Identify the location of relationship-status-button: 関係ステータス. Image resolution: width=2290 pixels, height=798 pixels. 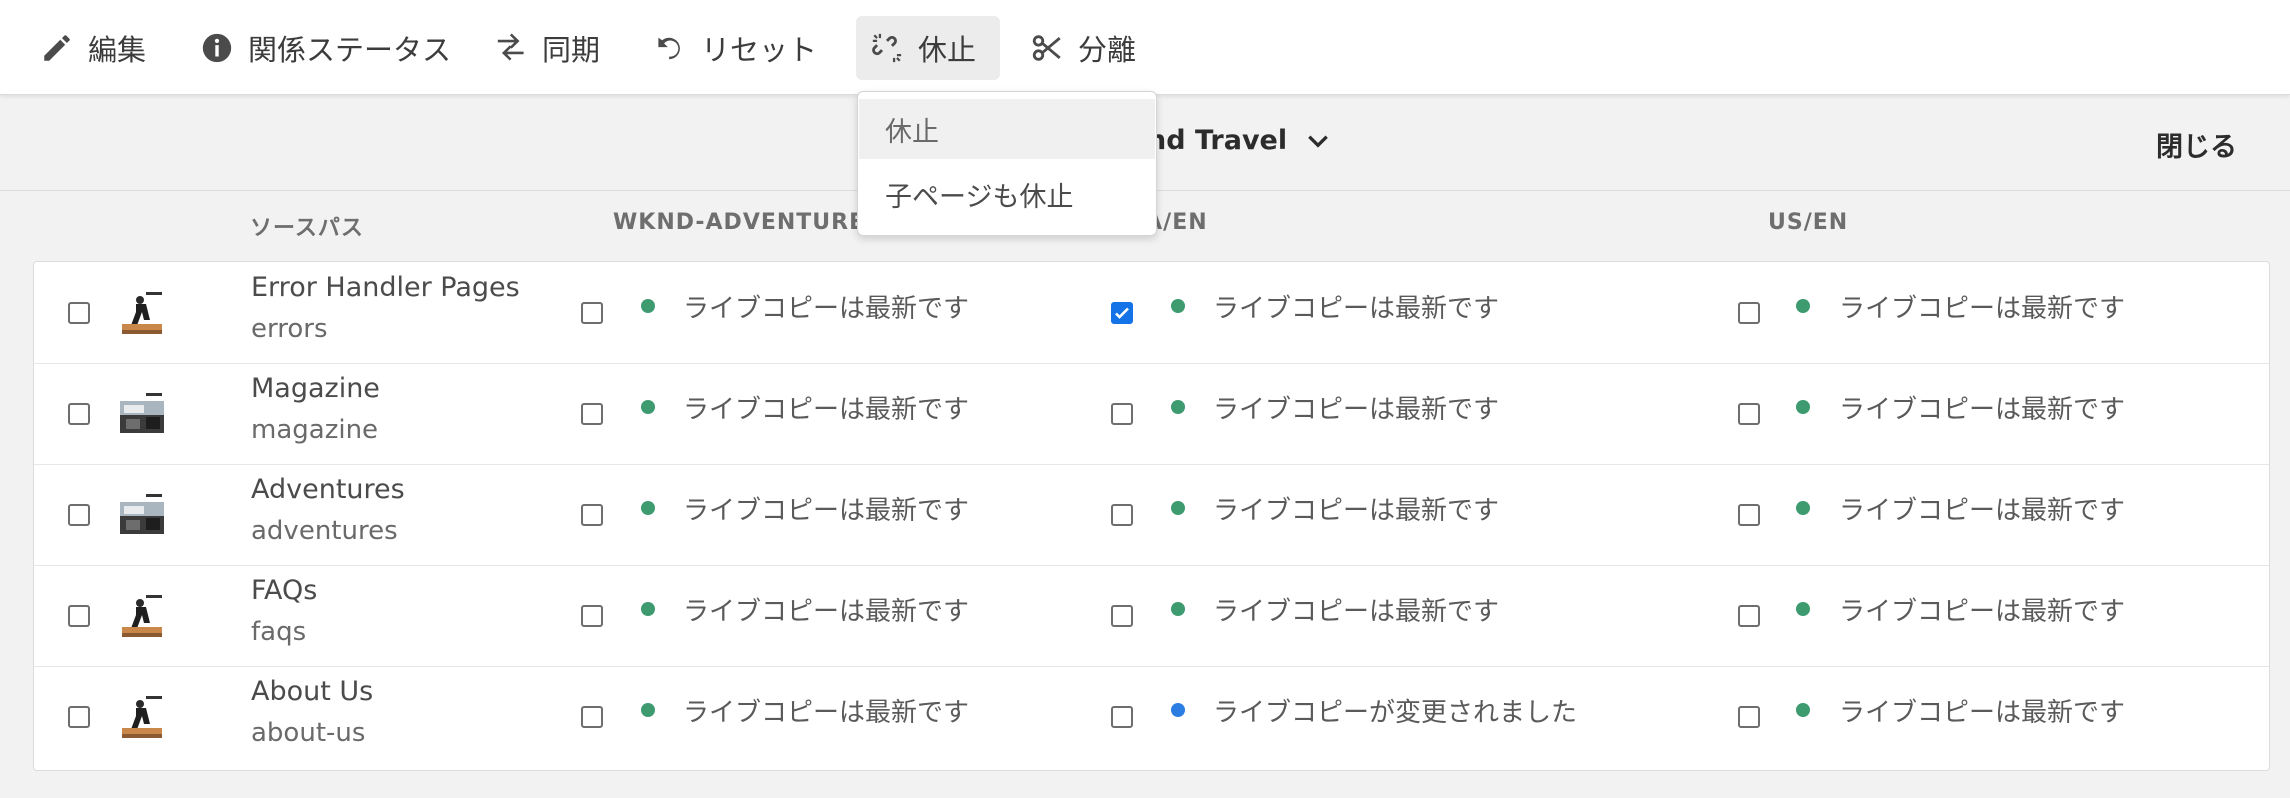
(325, 48).